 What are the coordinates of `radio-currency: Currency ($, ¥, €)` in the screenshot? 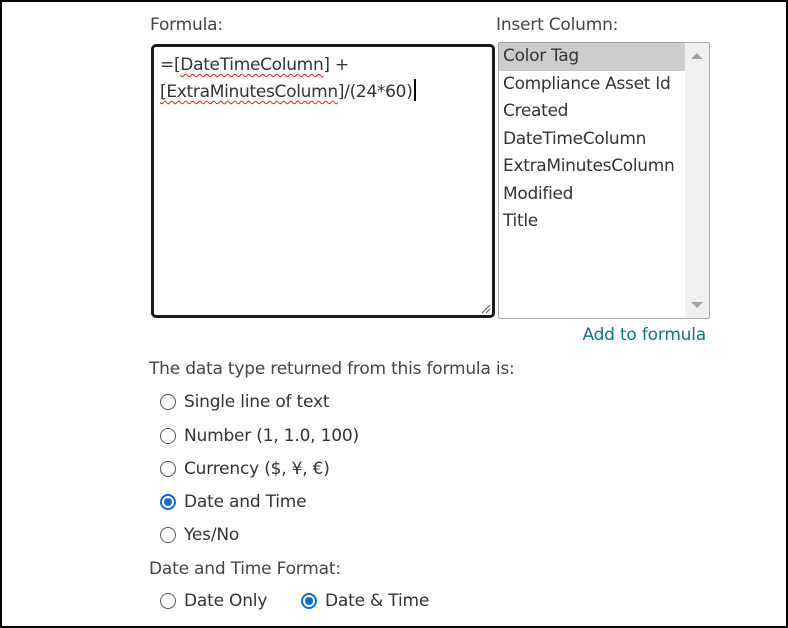 It's located at (245, 469).